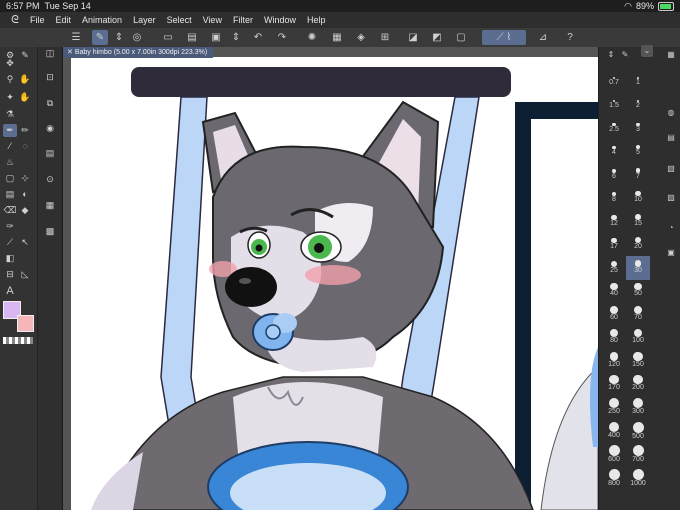  What do you see at coordinates (413, 37) in the screenshot?
I see `deselect-icon: ◪` at bounding box center [413, 37].